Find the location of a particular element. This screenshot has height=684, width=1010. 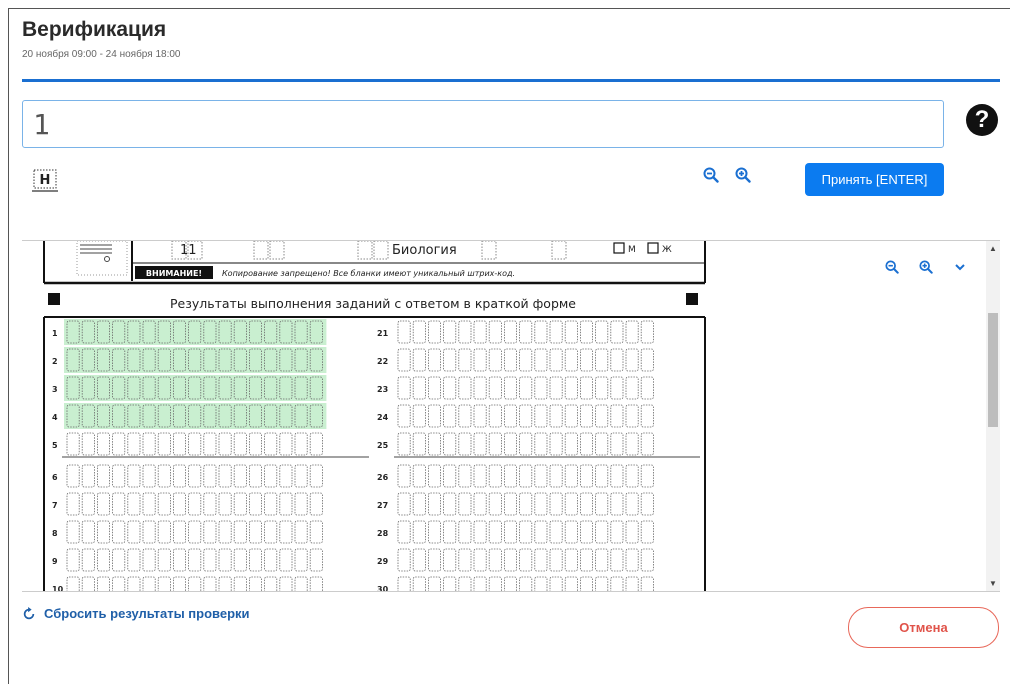

class-value: 11 is located at coordinates (188, 250).